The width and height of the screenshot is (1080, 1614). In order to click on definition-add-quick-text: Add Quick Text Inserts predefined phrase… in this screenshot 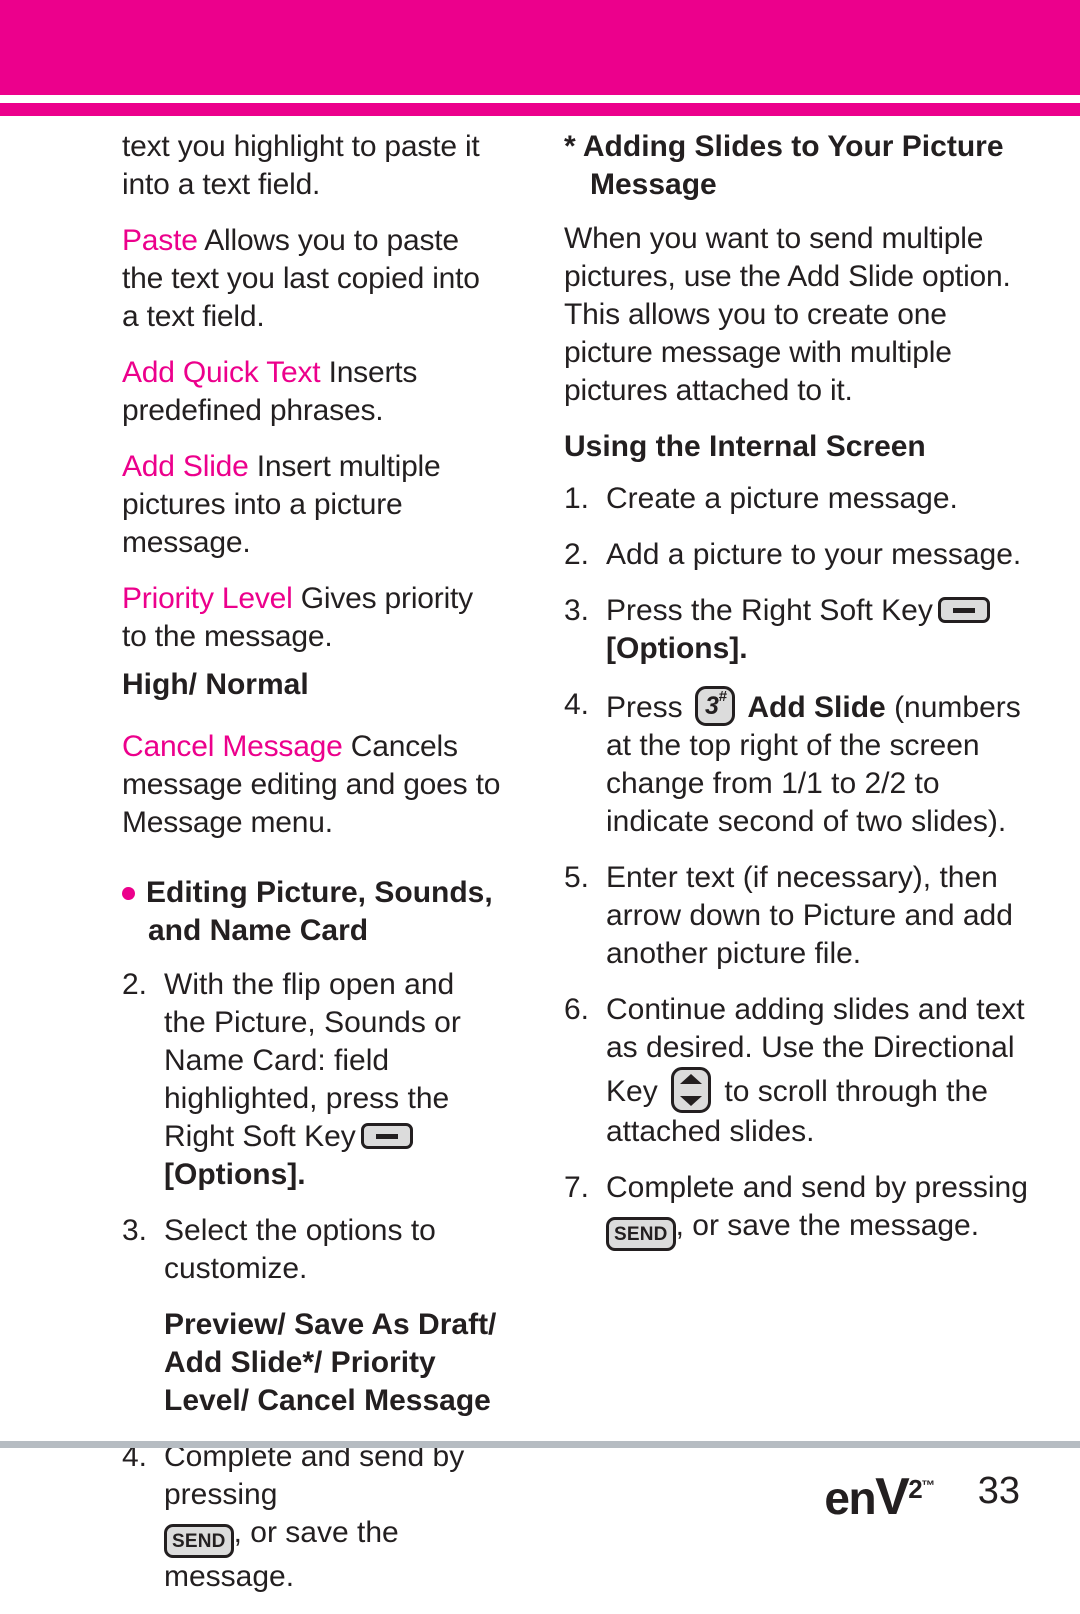, I will do `click(313, 392)`.